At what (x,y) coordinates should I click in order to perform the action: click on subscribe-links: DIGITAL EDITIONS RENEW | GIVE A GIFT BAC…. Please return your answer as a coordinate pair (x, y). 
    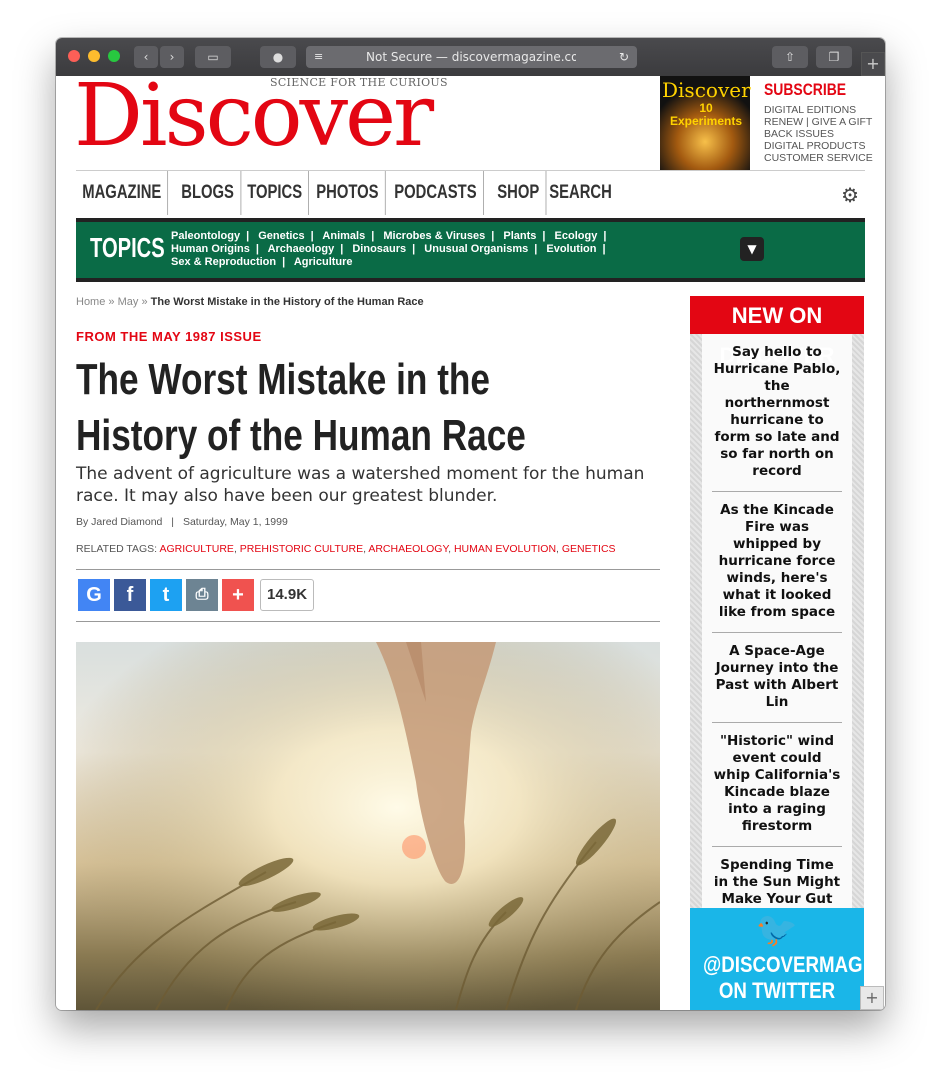
    Looking at the image, I should click on (818, 134).